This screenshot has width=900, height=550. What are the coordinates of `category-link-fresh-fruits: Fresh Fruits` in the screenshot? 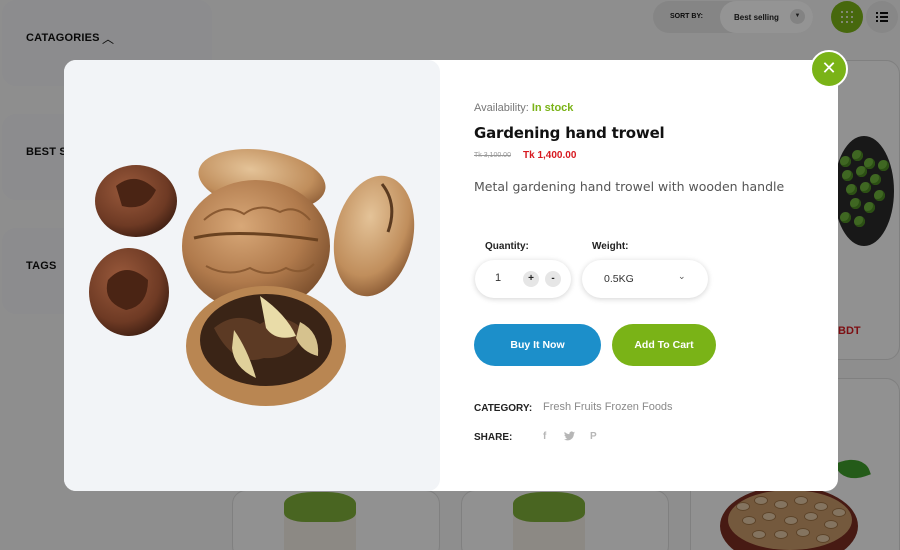 It's located at (572, 407).